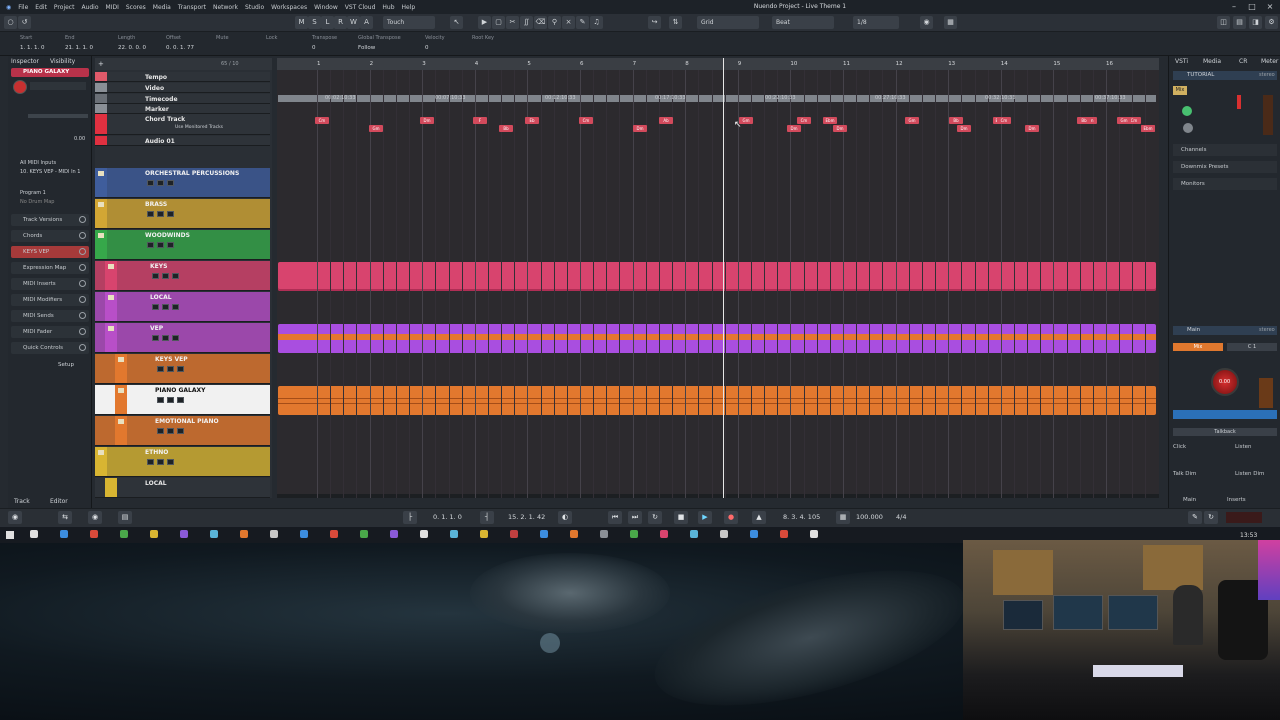  Describe the element at coordinates (50, 348) in the screenshot. I see `inspector-section-quick-controls: Quick Controls` at that location.